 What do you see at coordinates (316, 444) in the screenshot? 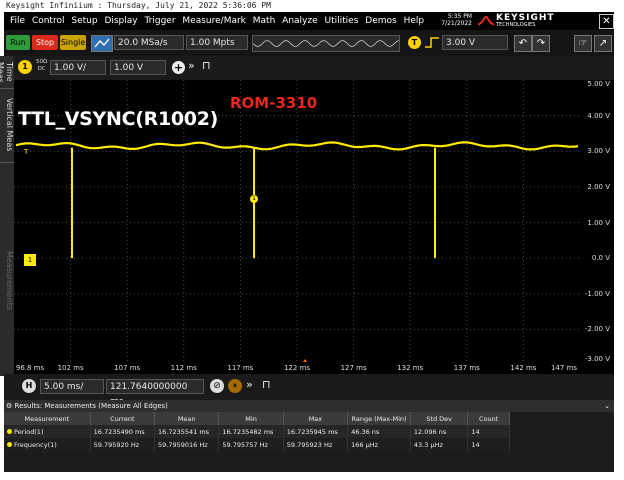
I see `cell: 59.795923 Hz` at bounding box center [316, 444].